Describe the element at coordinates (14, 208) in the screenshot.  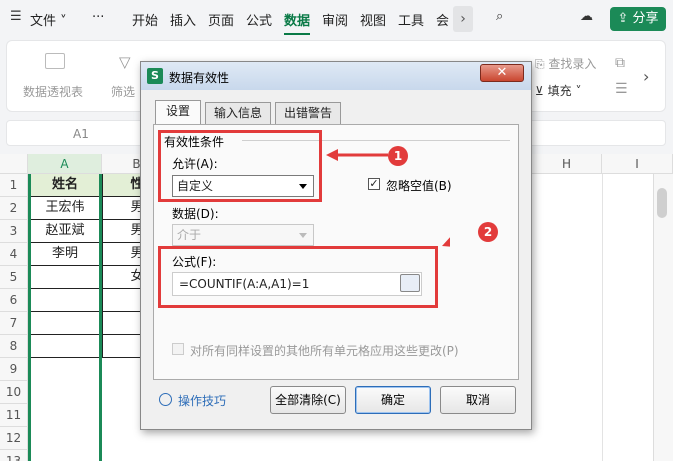
I see `row-header-2: 2` at that location.